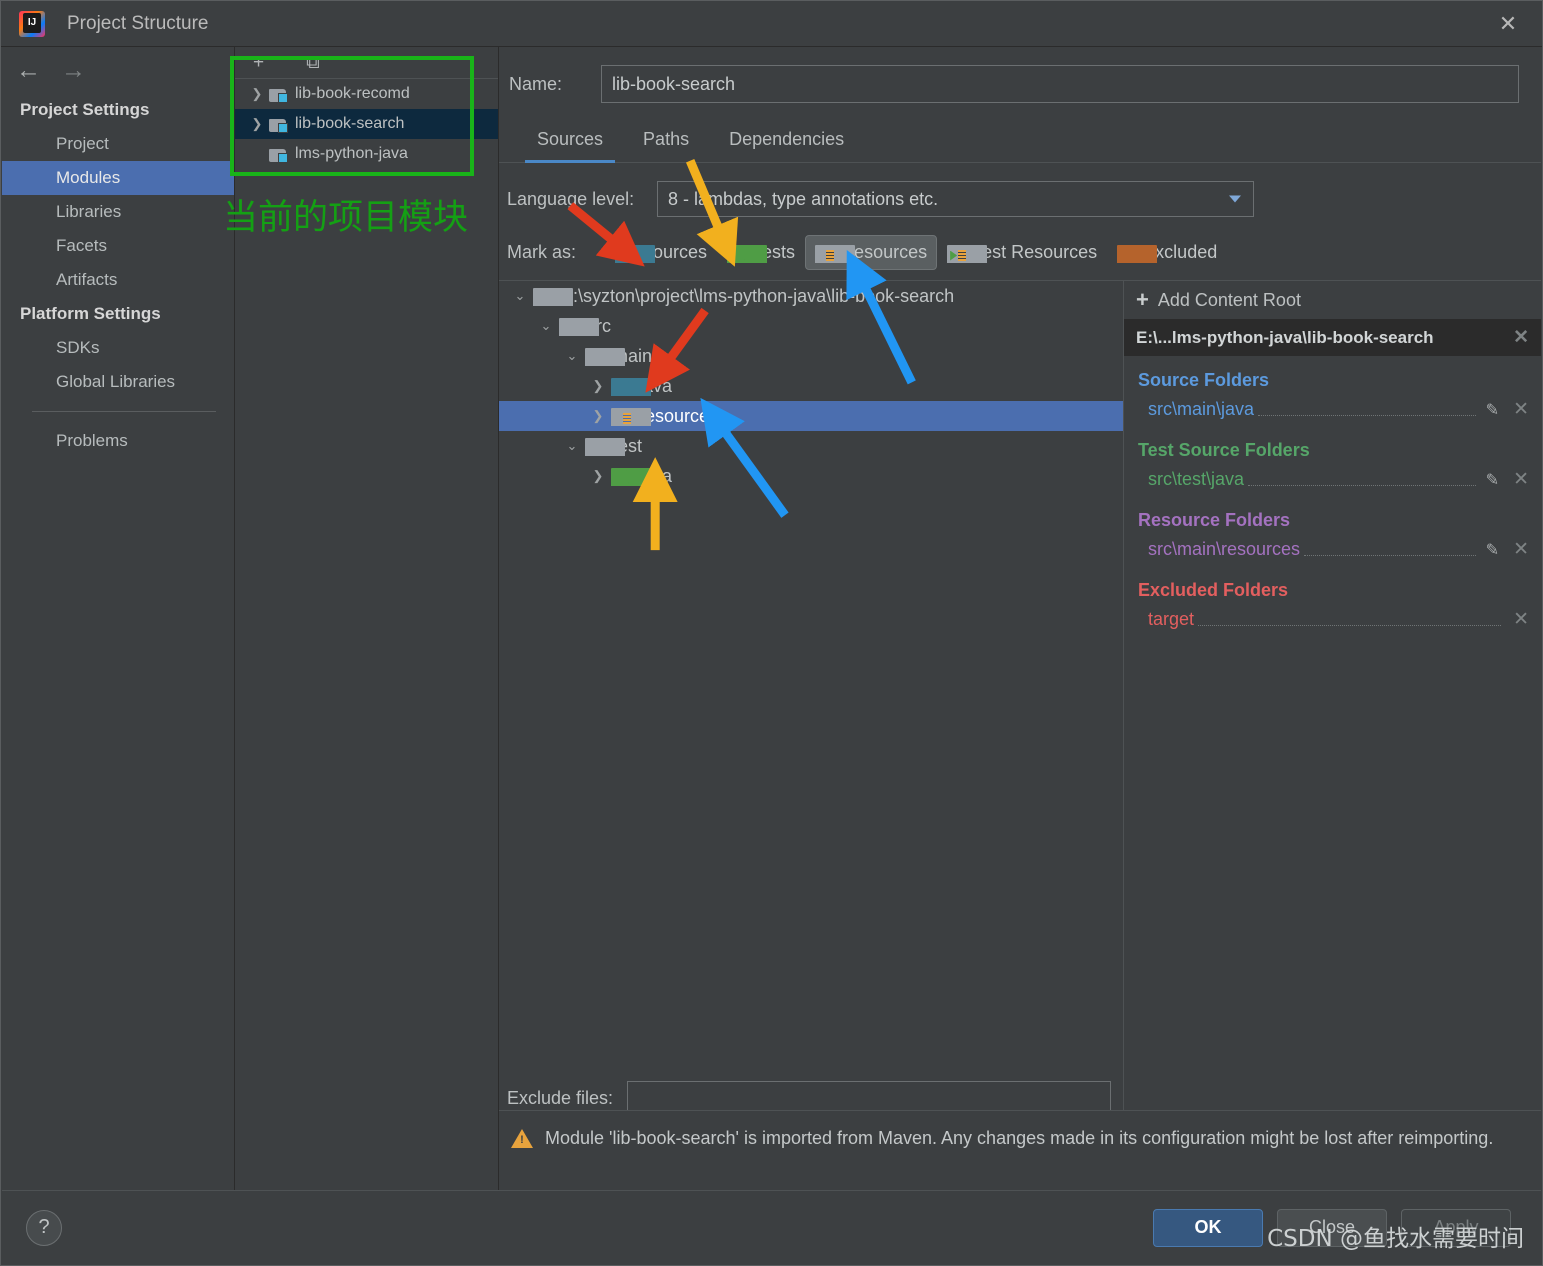 Image resolution: width=1543 pixels, height=1266 pixels. Describe the element at coordinates (811, 326) in the screenshot. I see `tree-row: ⌄ src` at that location.